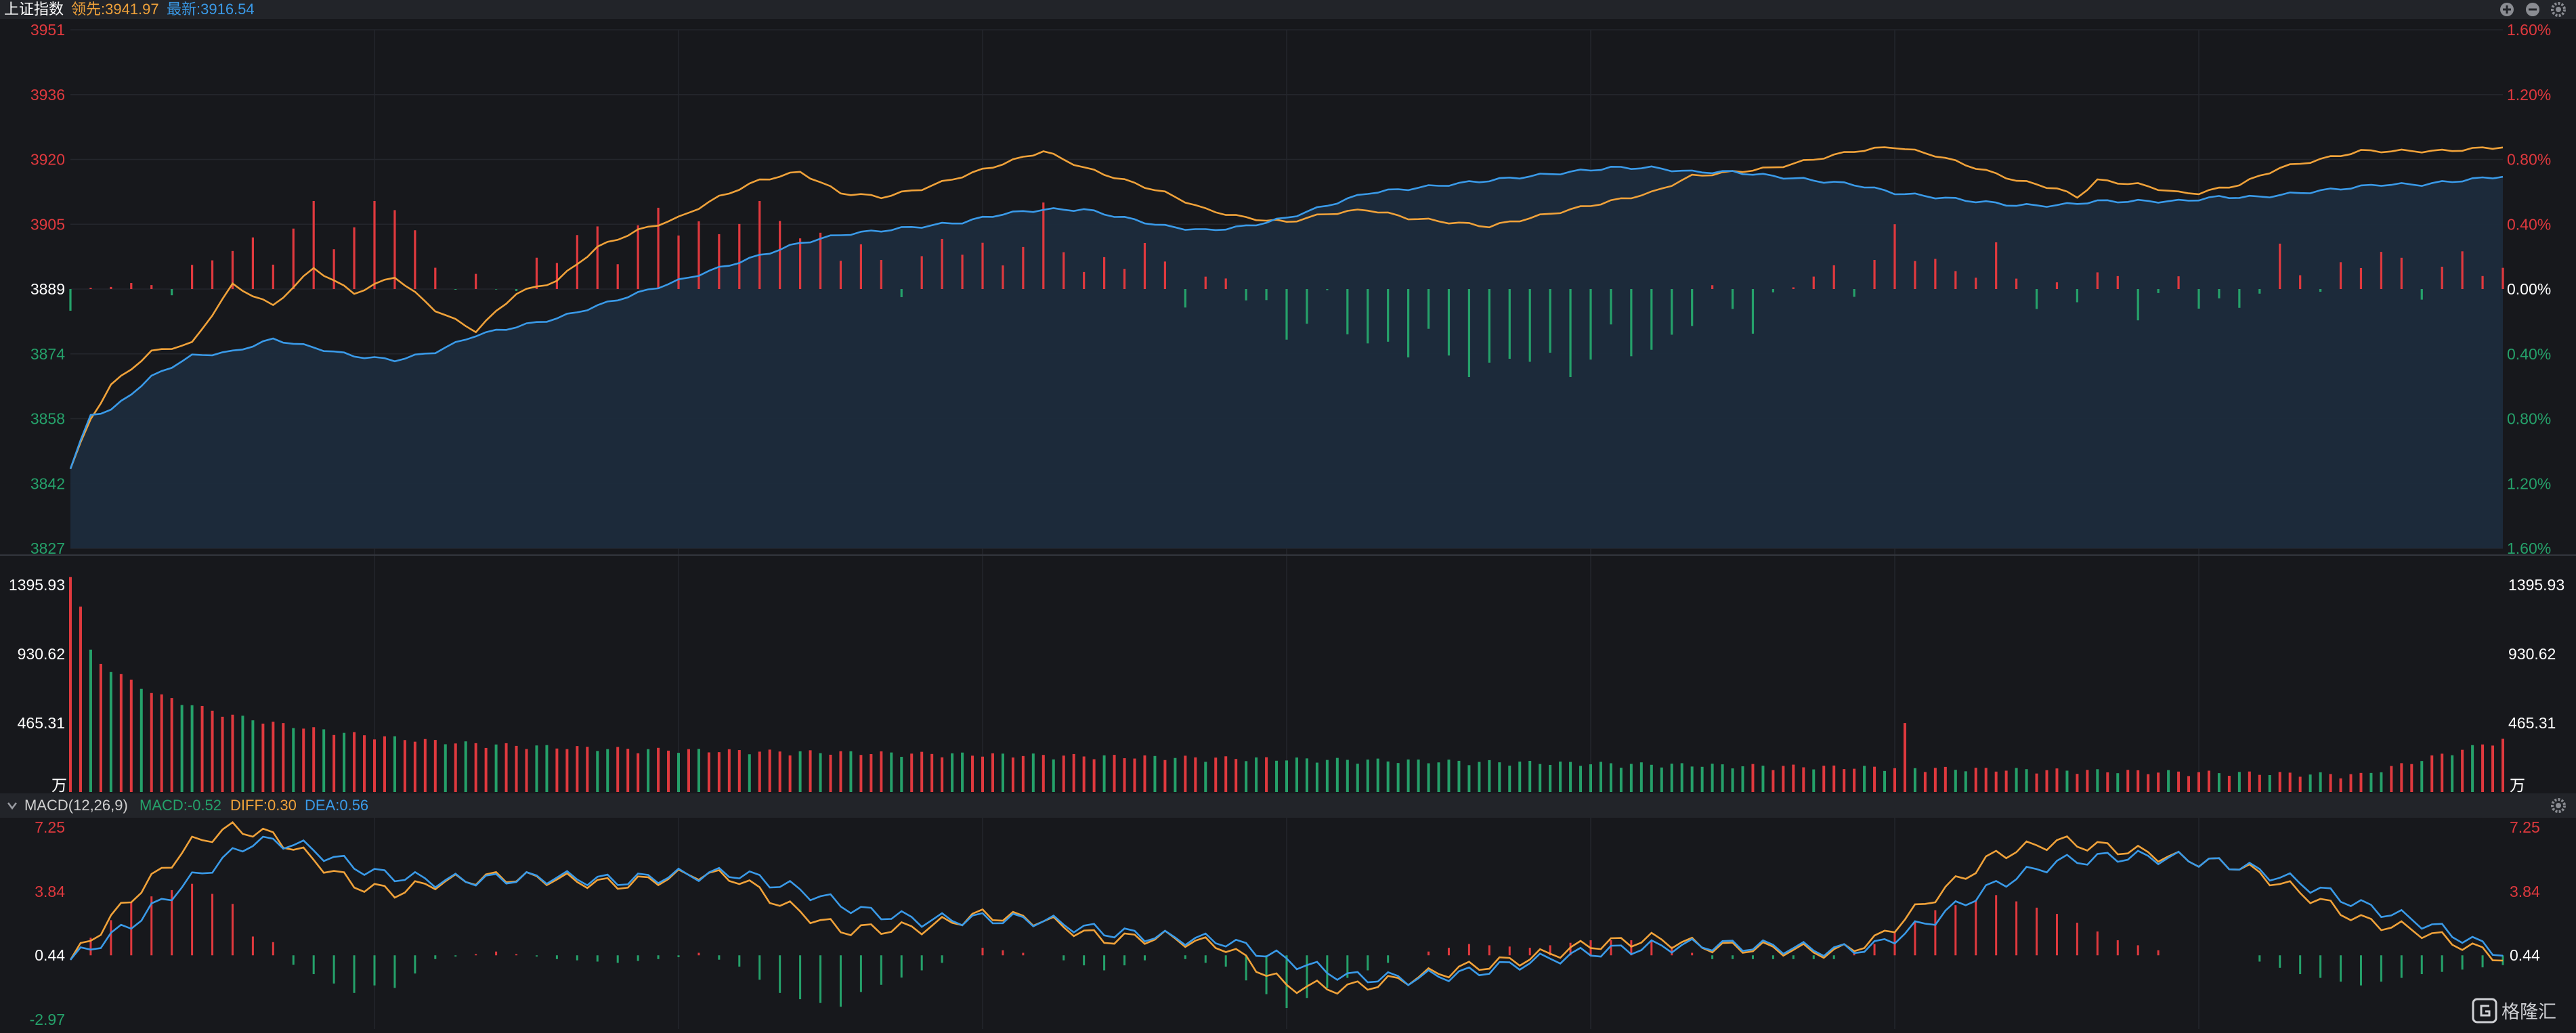 Image resolution: width=2576 pixels, height=1033 pixels. What do you see at coordinates (2532, 9) in the screenshot?
I see `minus-circle-icon` at bounding box center [2532, 9].